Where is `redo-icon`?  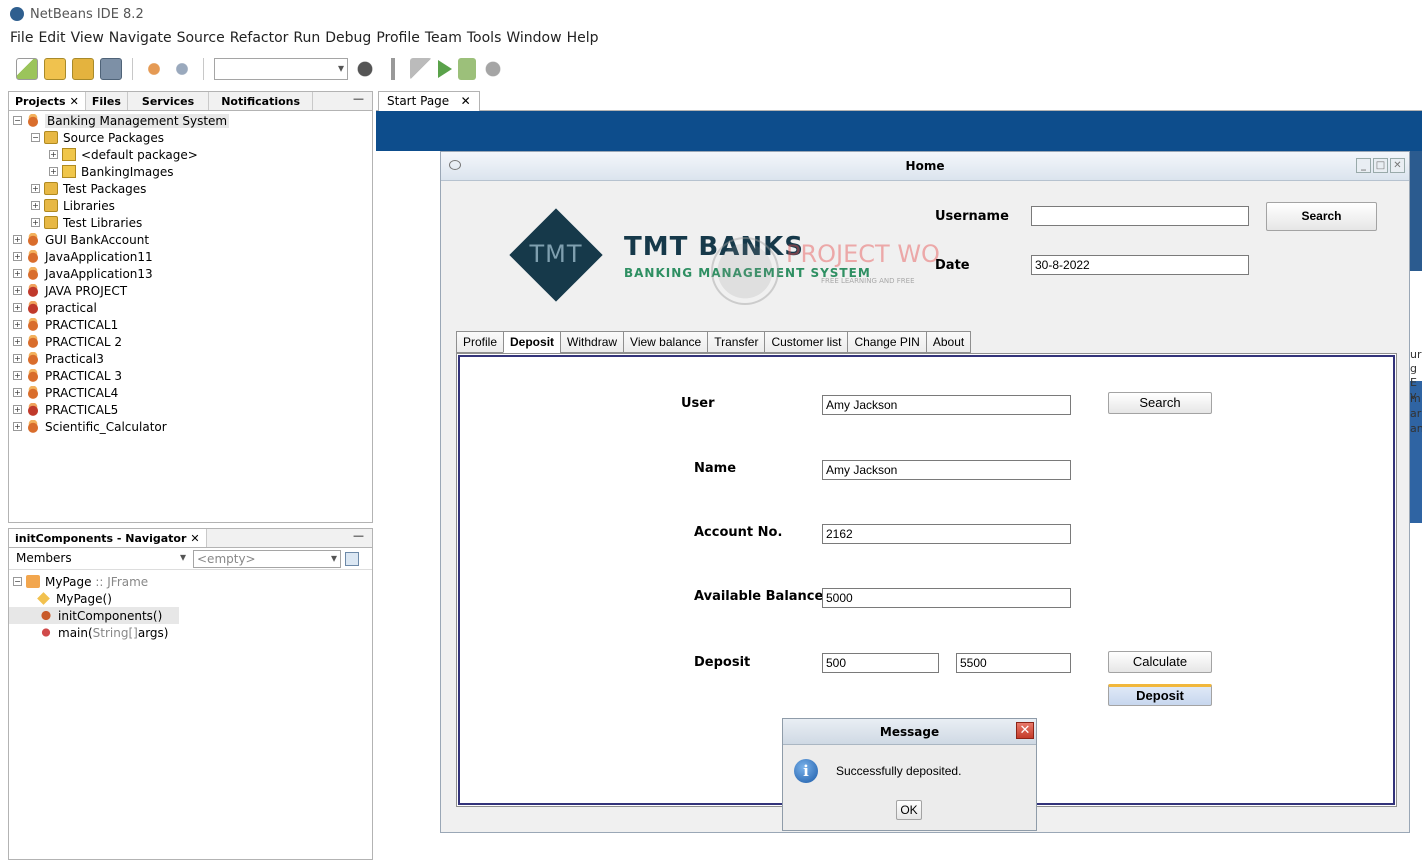
redo-icon is located at coordinates (182, 69).